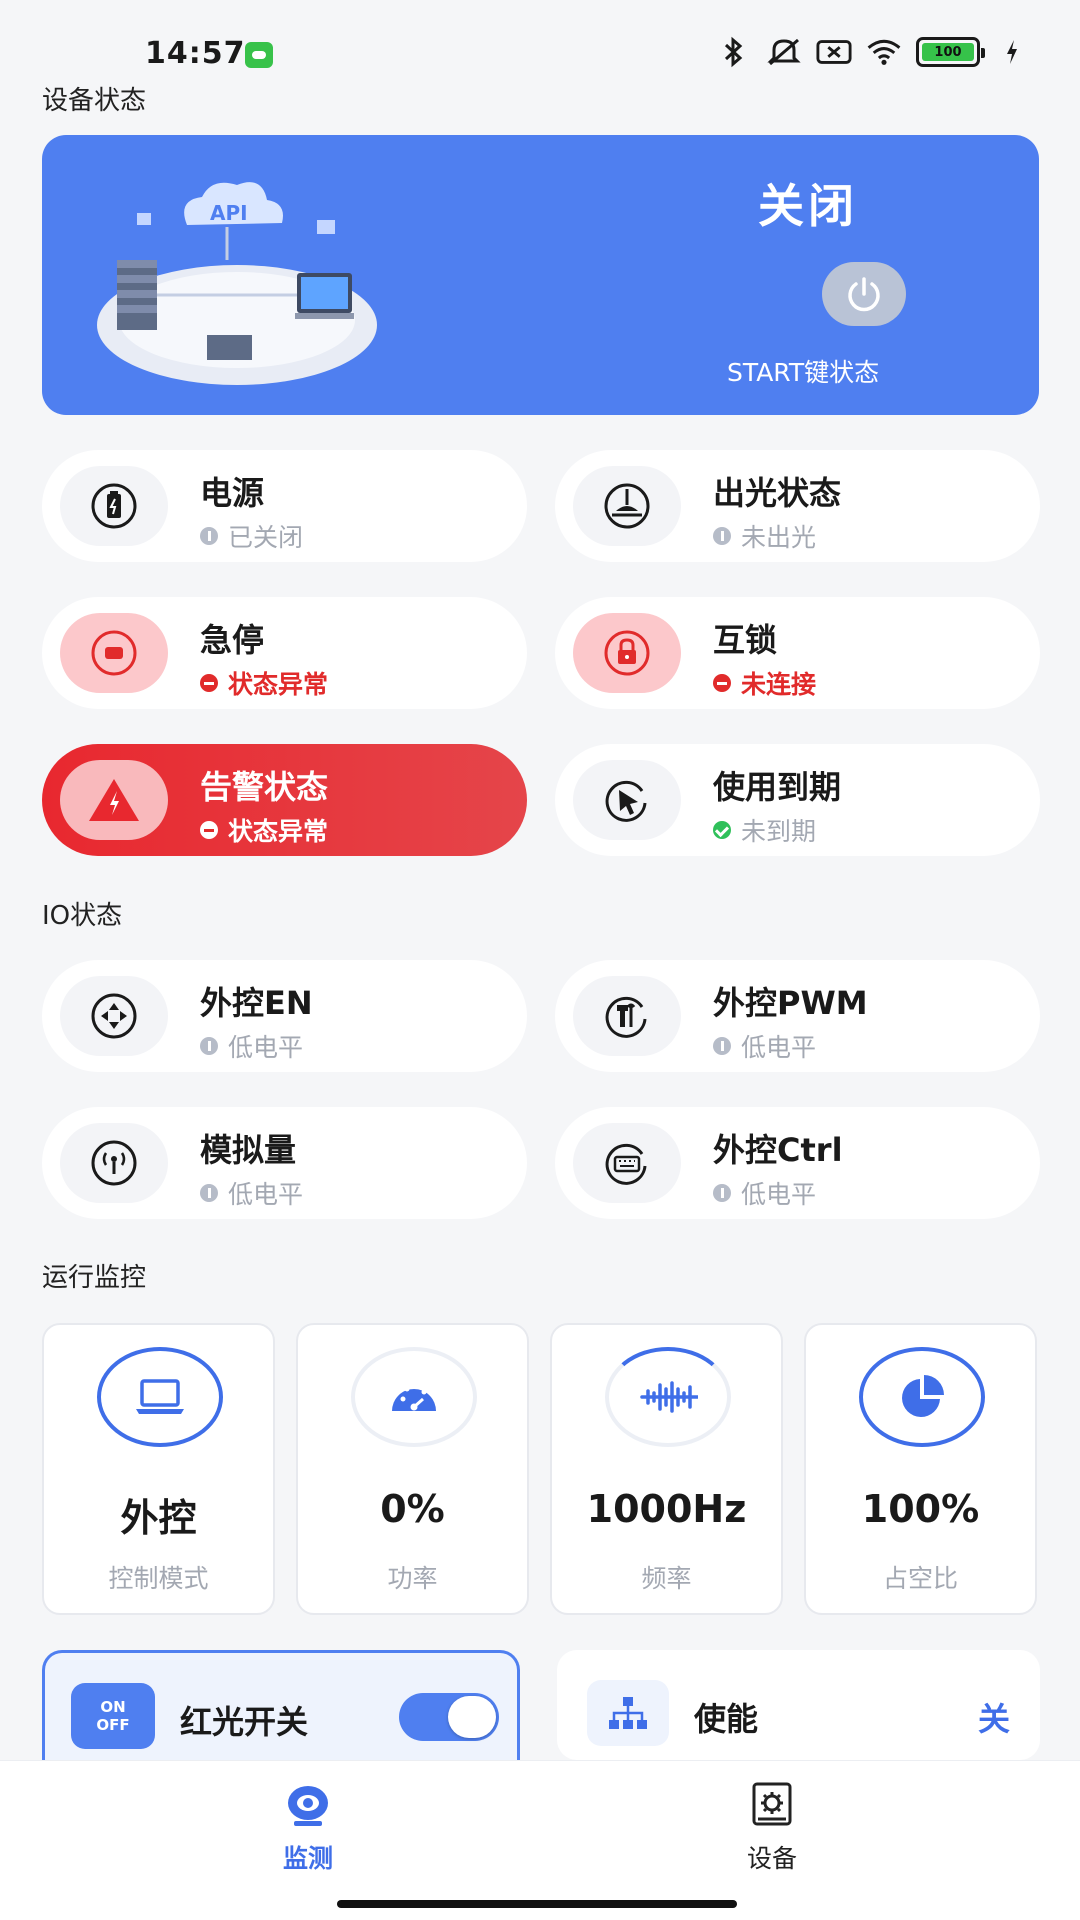 The image size is (1080, 1920). I want to click on tab-monitor: 监测, so click(308, 1828).